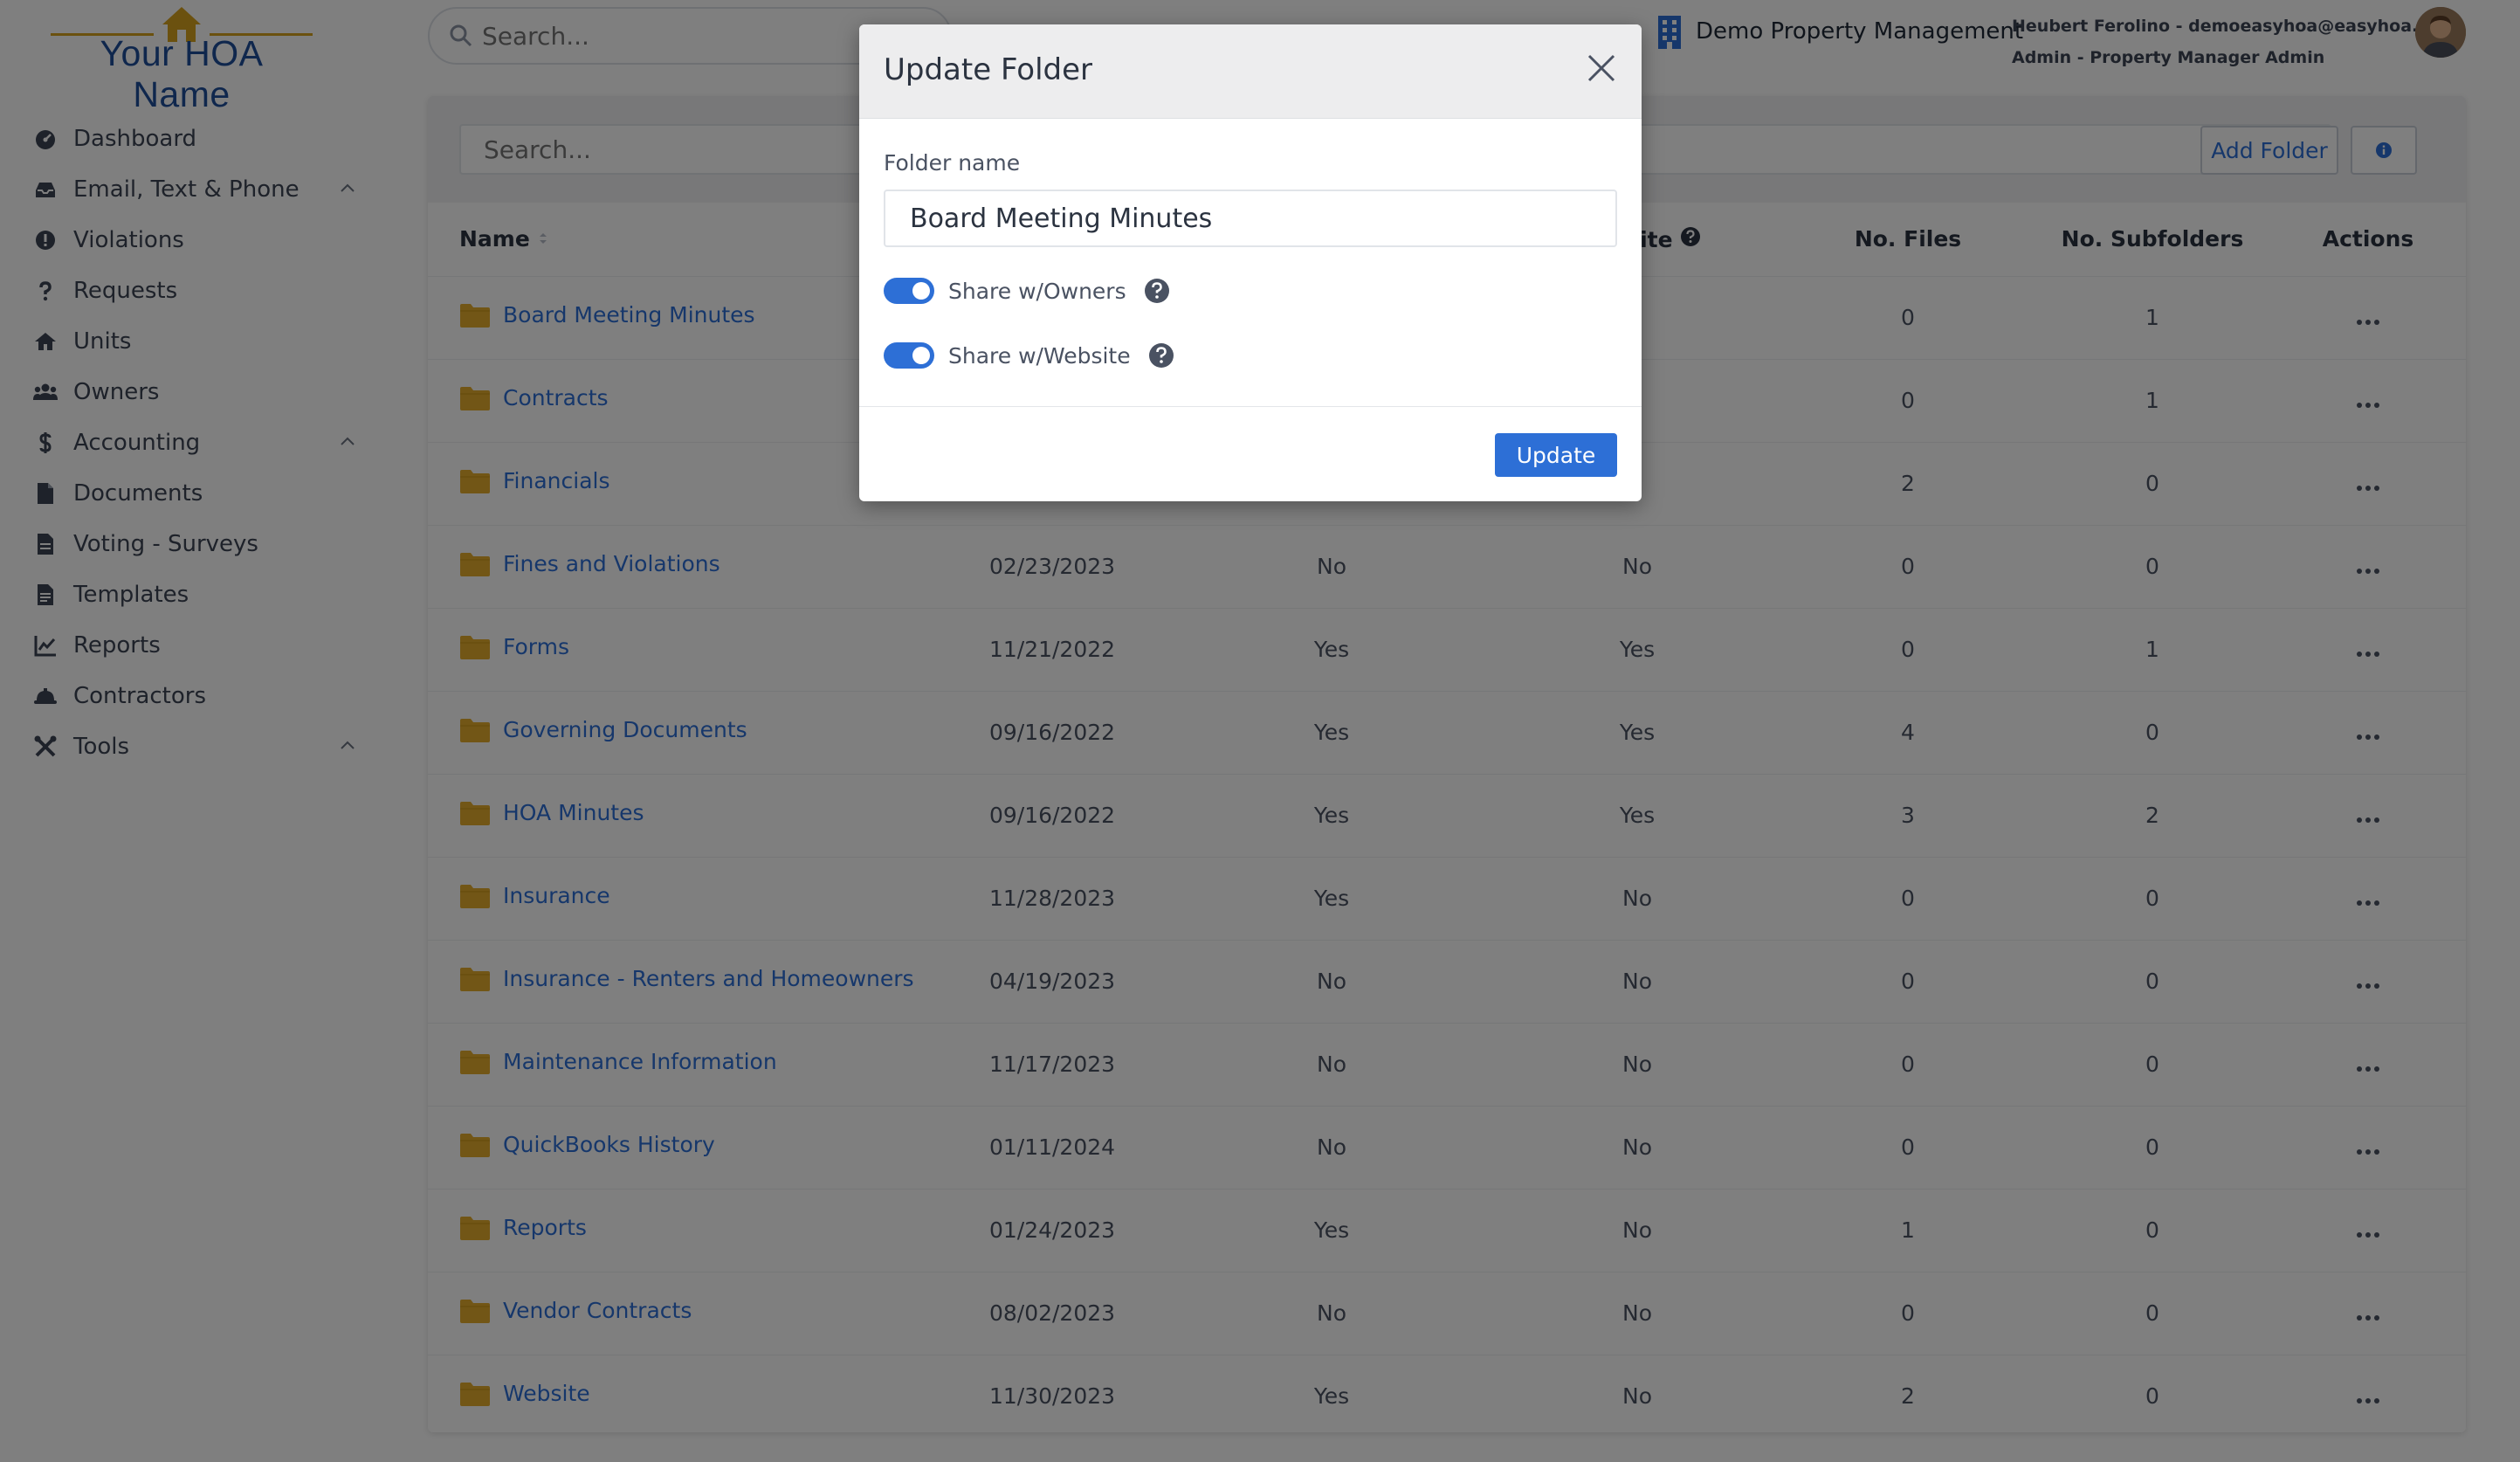  What do you see at coordinates (952, 163) in the screenshot?
I see `folder-name-label: Folder name` at bounding box center [952, 163].